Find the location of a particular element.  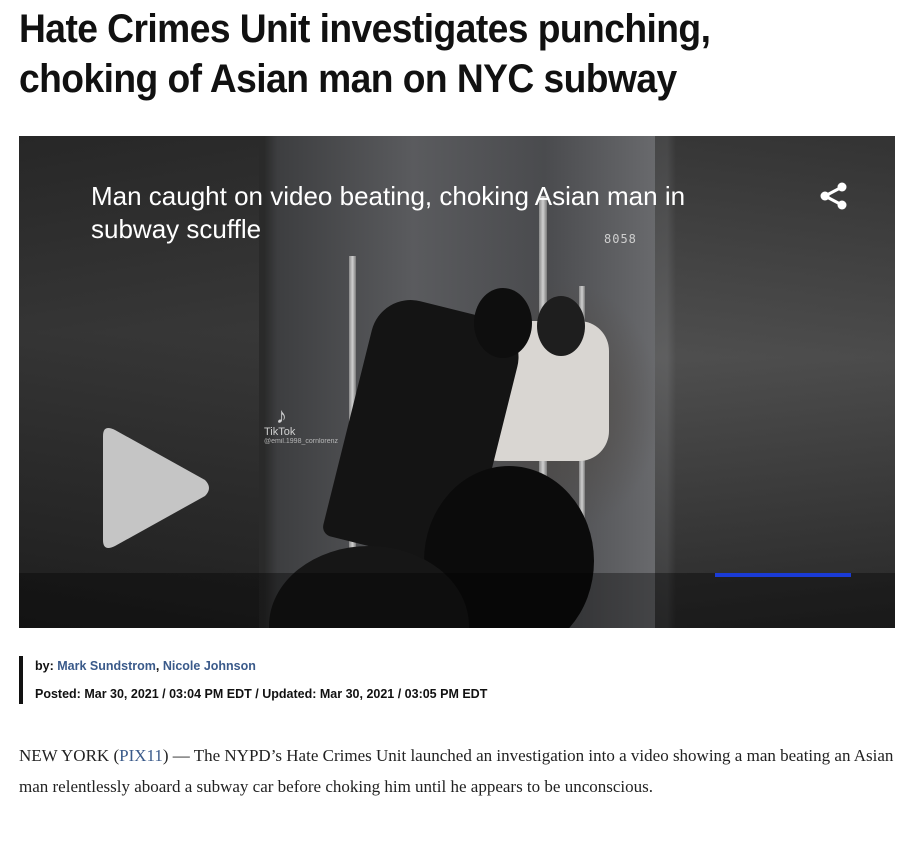

attacker-head is located at coordinates (503, 323).